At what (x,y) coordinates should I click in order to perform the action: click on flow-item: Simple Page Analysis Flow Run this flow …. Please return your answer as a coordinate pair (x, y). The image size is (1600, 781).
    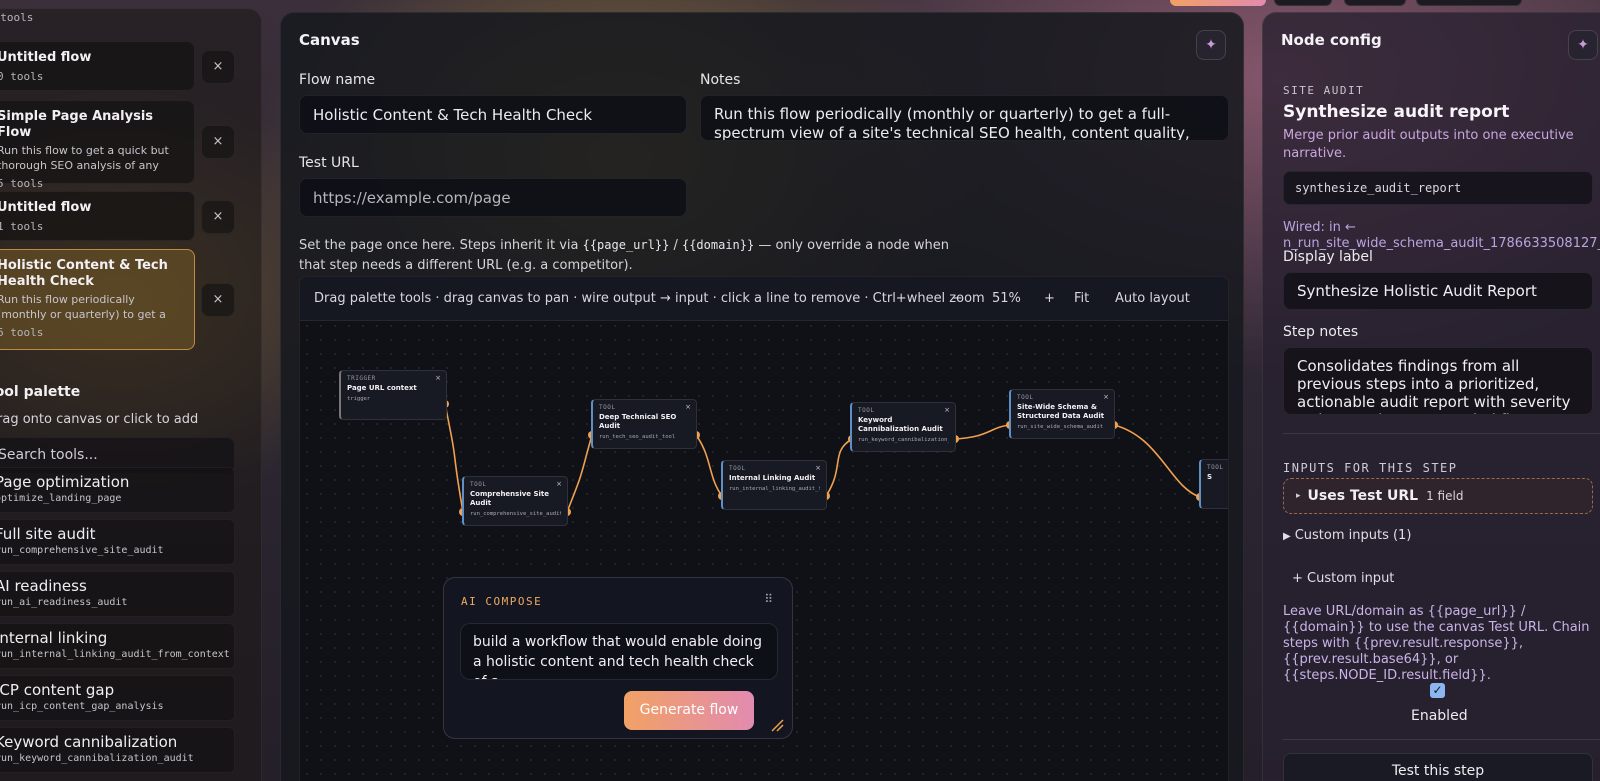
    Looking at the image, I should click on (97, 145).